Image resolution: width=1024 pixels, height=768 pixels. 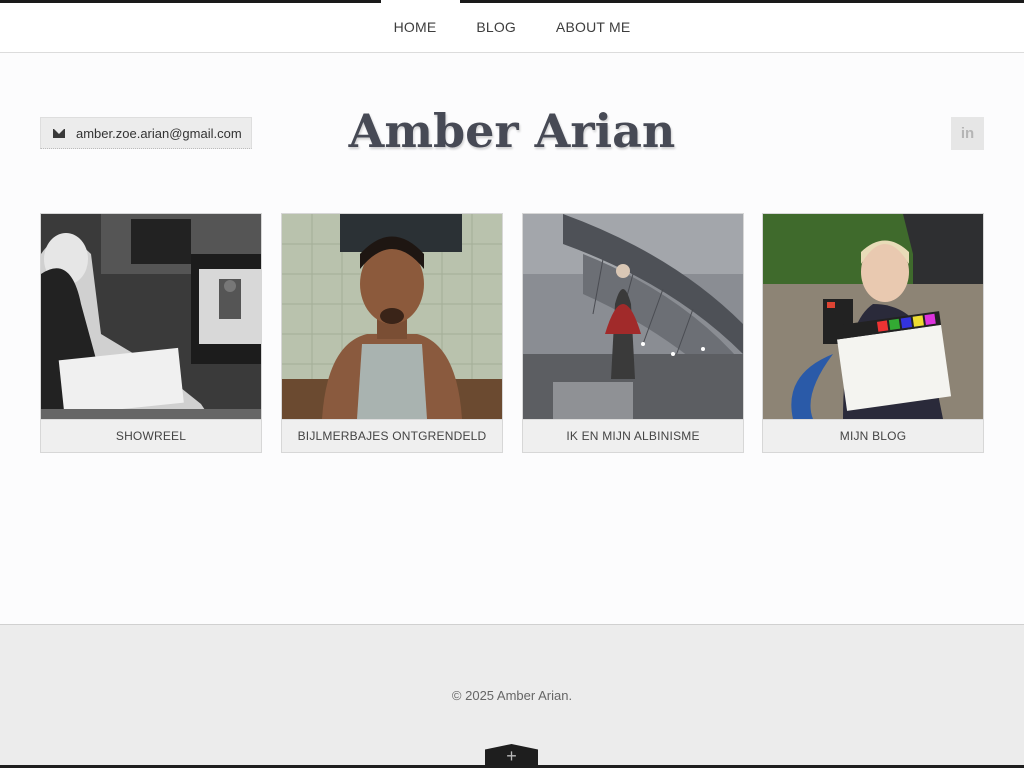 What do you see at coordinates (420, 1) in the screenshot?
I see `active-tab-indicator` at bounding box center [420, 1].